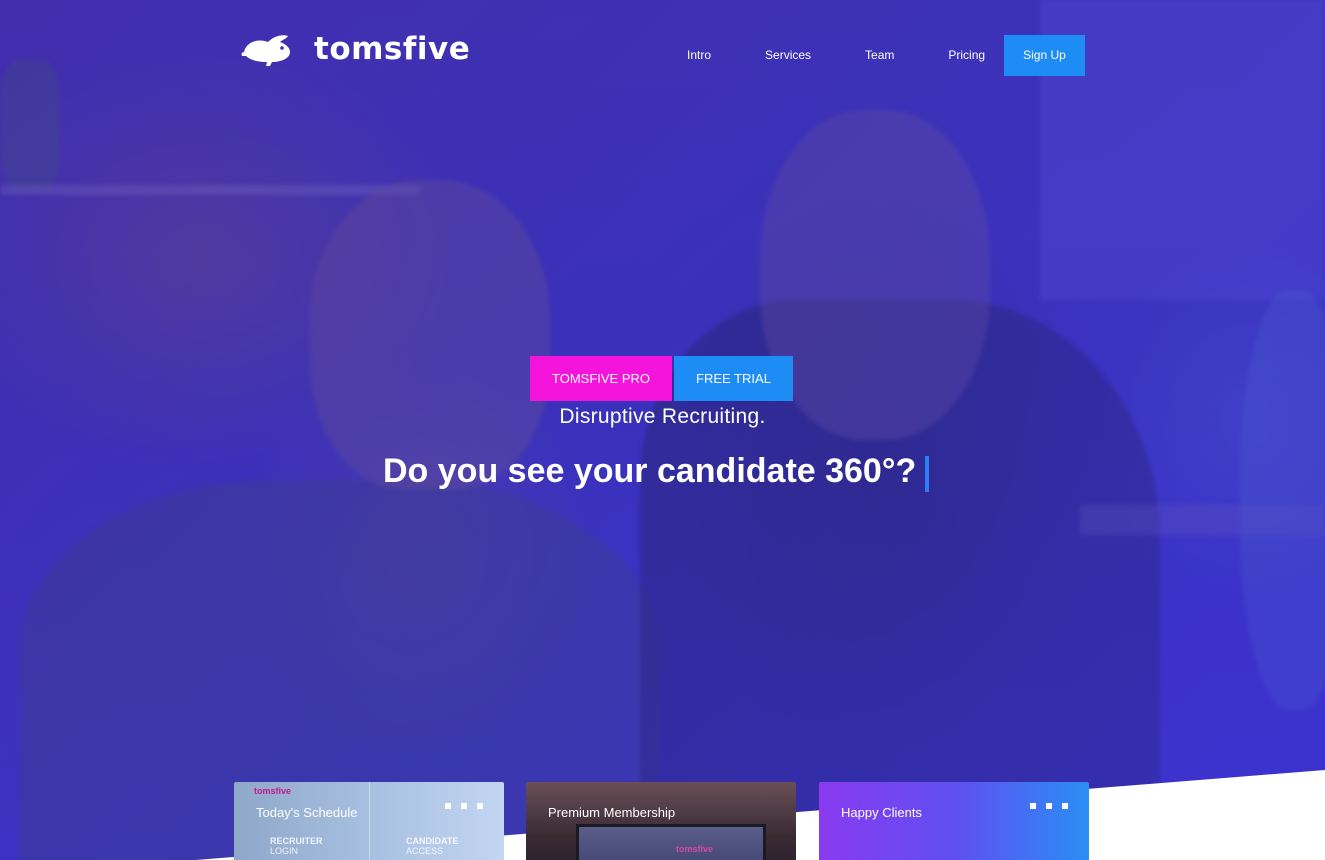 The width and height of the screenshot is (1325, 860). What do you see at coordinates (307, 812) in the screenshot?
I see `card-title: Today's Schedule` at bounding box center [307, 812].